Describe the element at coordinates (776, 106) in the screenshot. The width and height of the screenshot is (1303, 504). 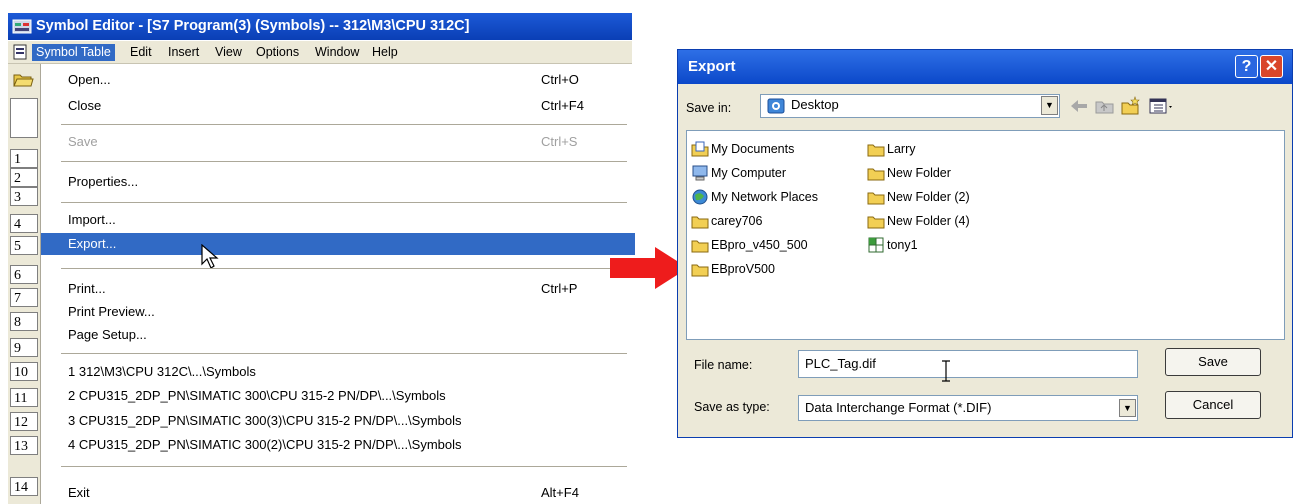
I see `desktop-icon` at that location.